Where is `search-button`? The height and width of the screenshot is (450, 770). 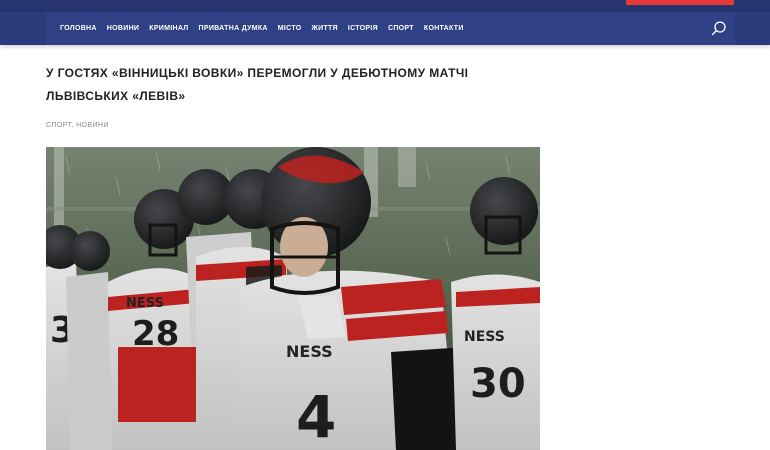
search-button is located at coordinates (719, 29).